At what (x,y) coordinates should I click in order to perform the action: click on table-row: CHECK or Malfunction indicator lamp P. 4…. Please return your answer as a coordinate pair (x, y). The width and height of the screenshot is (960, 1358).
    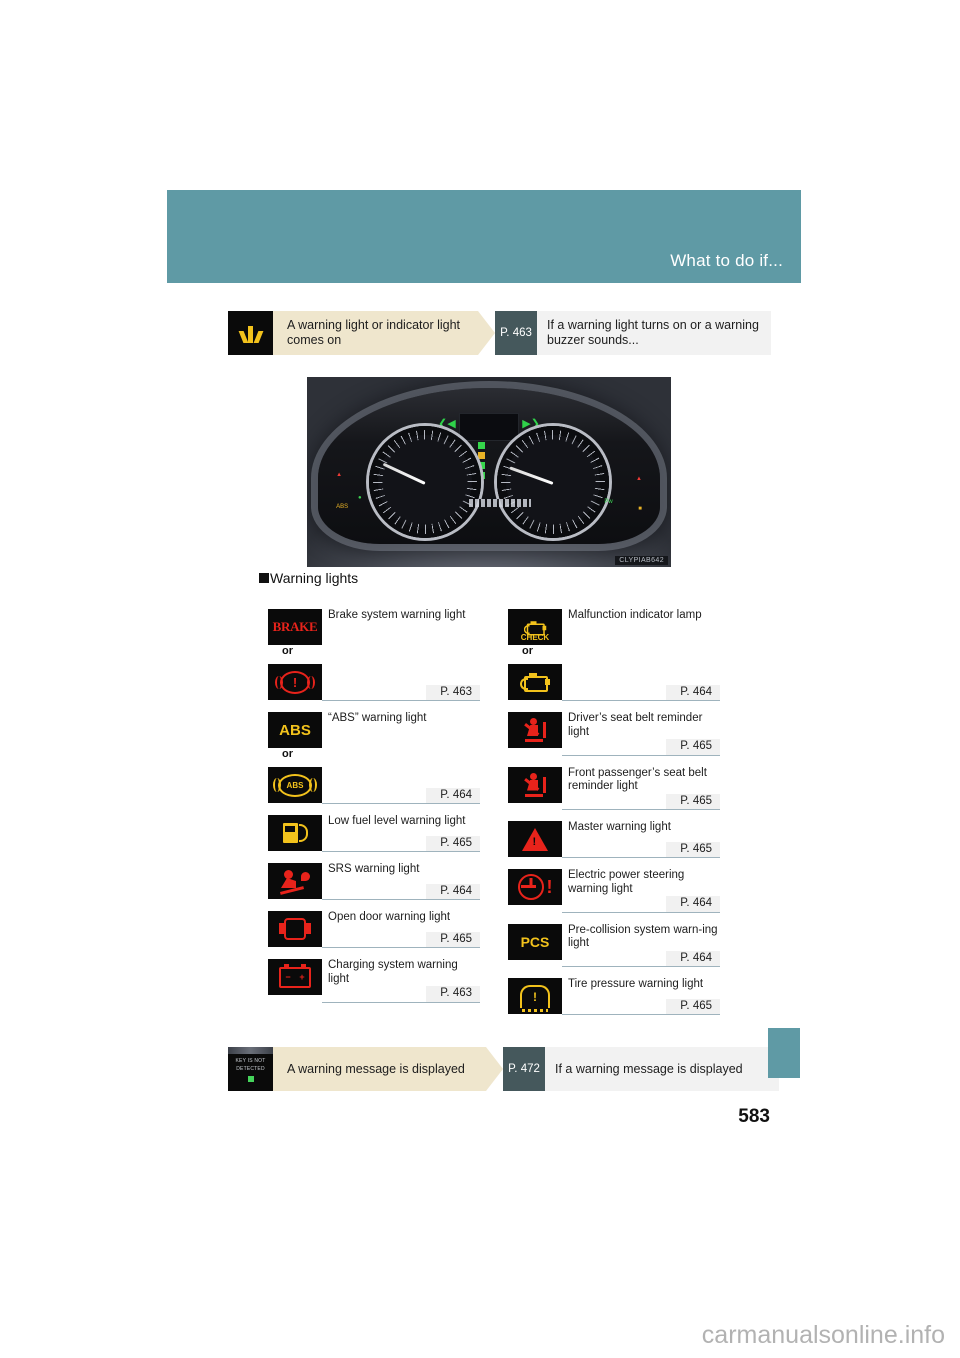
    Looking at the image, I should click on (614, 655).